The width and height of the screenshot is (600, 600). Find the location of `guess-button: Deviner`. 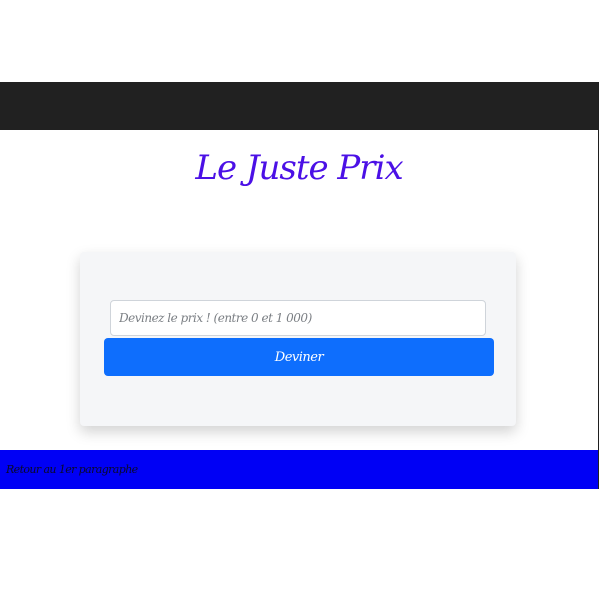

guess-button: Deviner is located at coordinates (299, 357).